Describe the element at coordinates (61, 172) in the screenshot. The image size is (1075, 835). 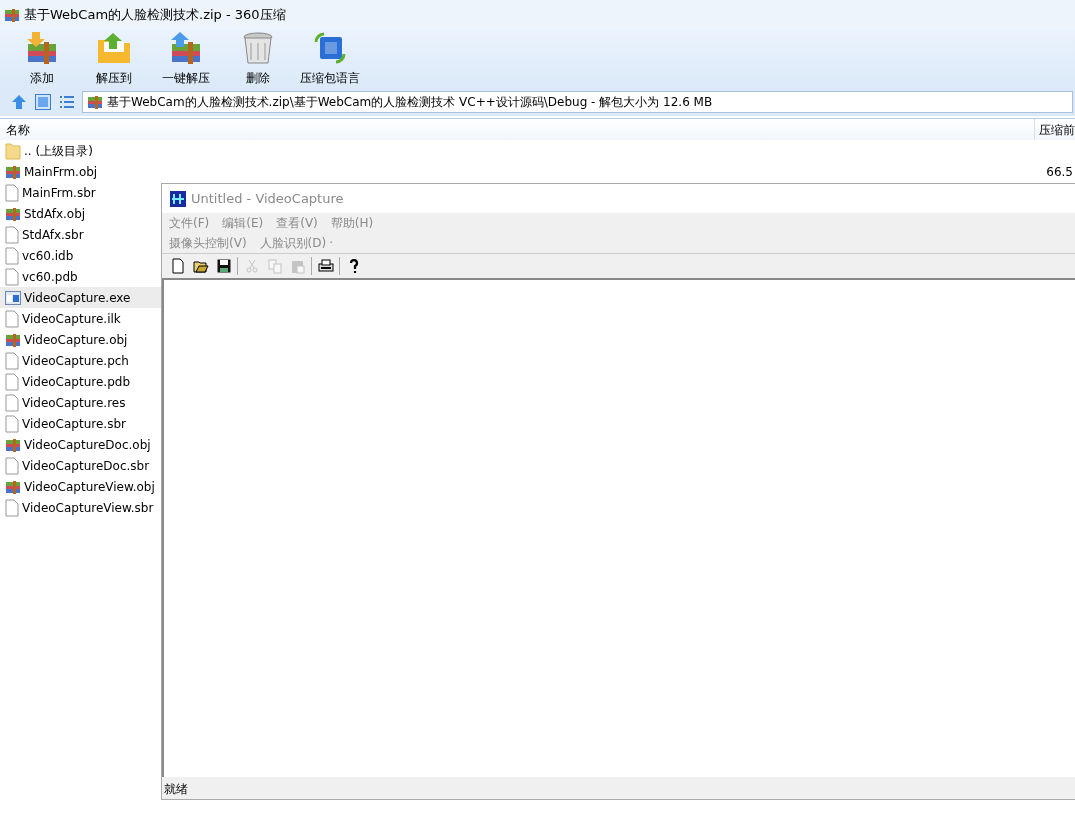
I see `file-name: MainFrm.obj` at that location.